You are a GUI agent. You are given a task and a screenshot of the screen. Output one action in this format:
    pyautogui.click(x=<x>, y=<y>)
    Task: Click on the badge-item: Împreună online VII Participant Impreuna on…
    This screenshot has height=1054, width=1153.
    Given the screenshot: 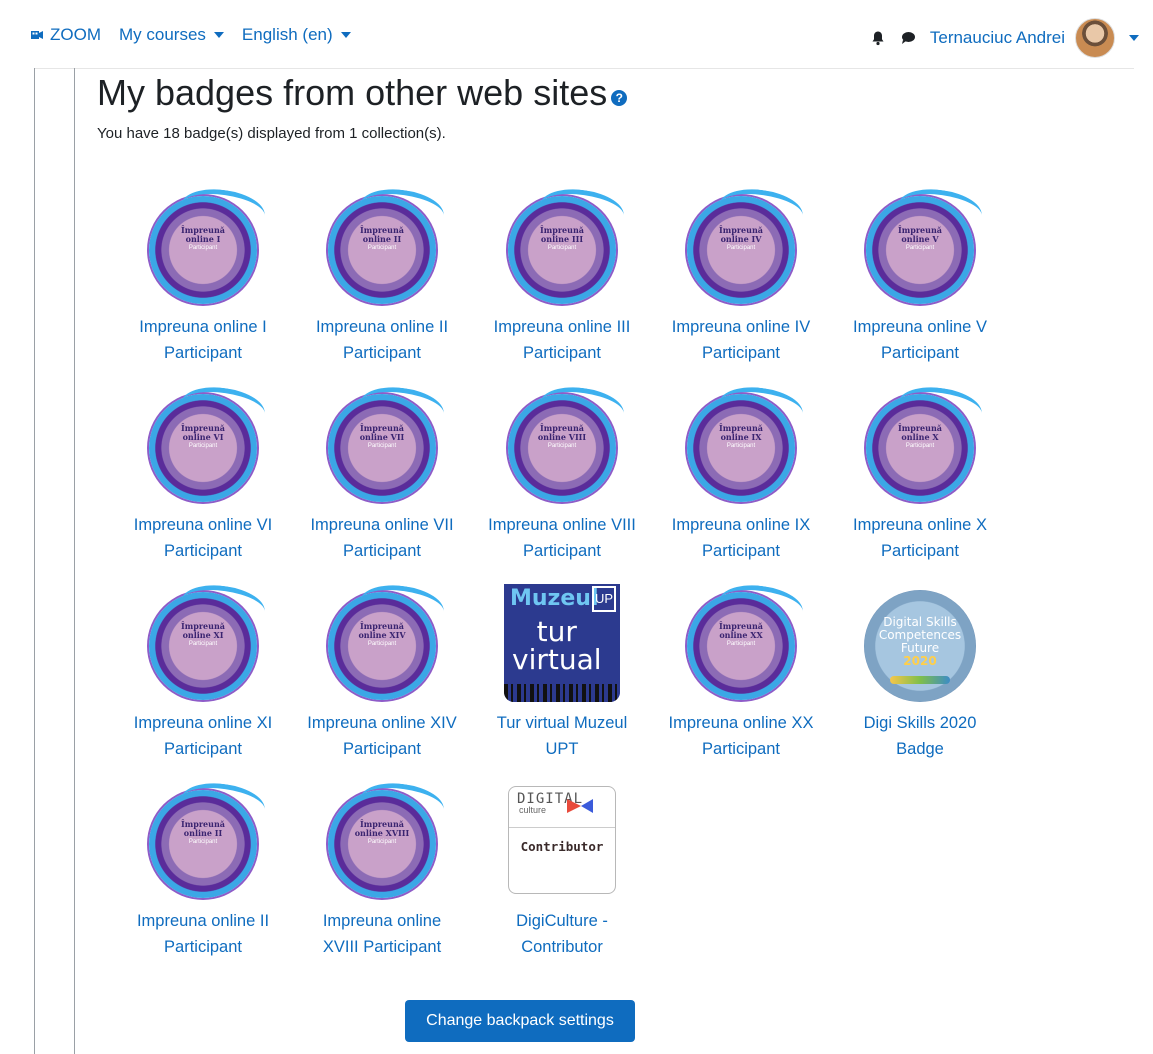 What is the action you would take?
    pyautogui.click(x=382, y=473)
    